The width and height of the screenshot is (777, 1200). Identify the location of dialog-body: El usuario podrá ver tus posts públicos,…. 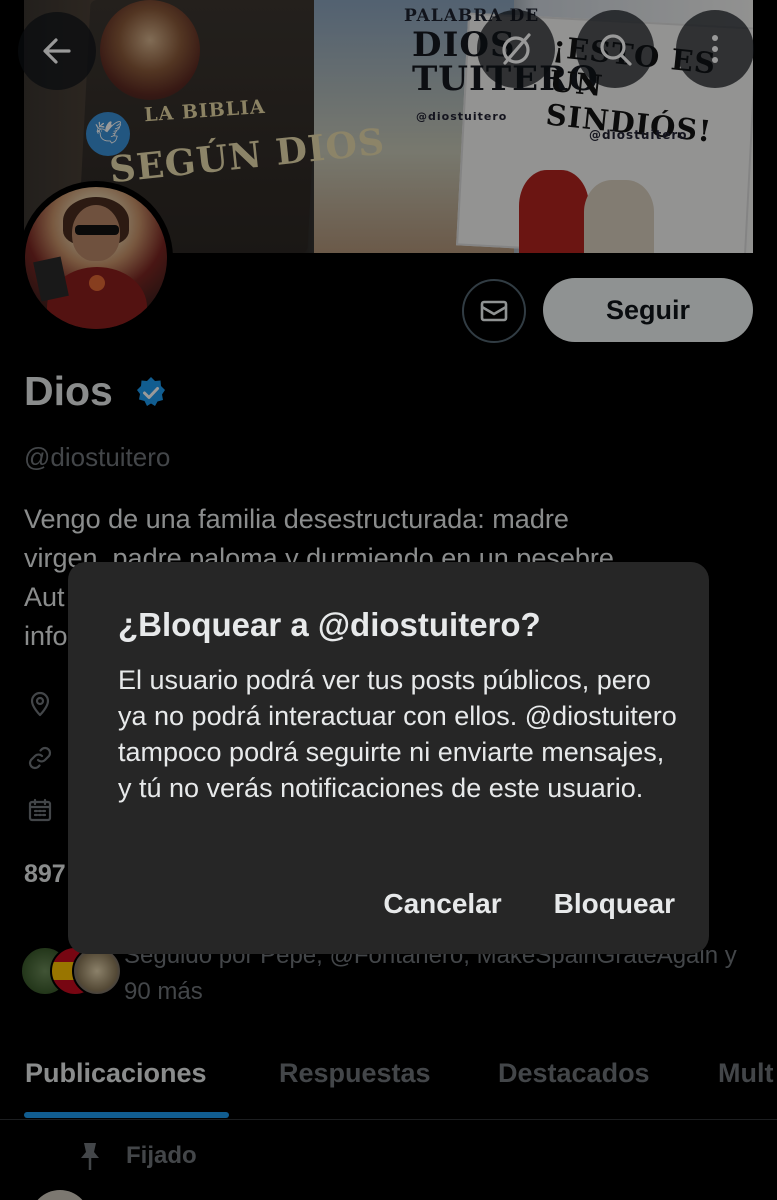
(397, 734).